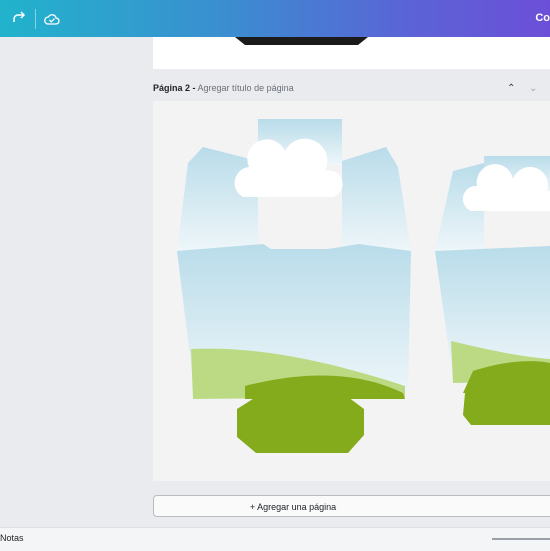 Image resolution: width=550 pixels, height=551 pixels. I want to click on page-1-canvas, so click(351, 53).